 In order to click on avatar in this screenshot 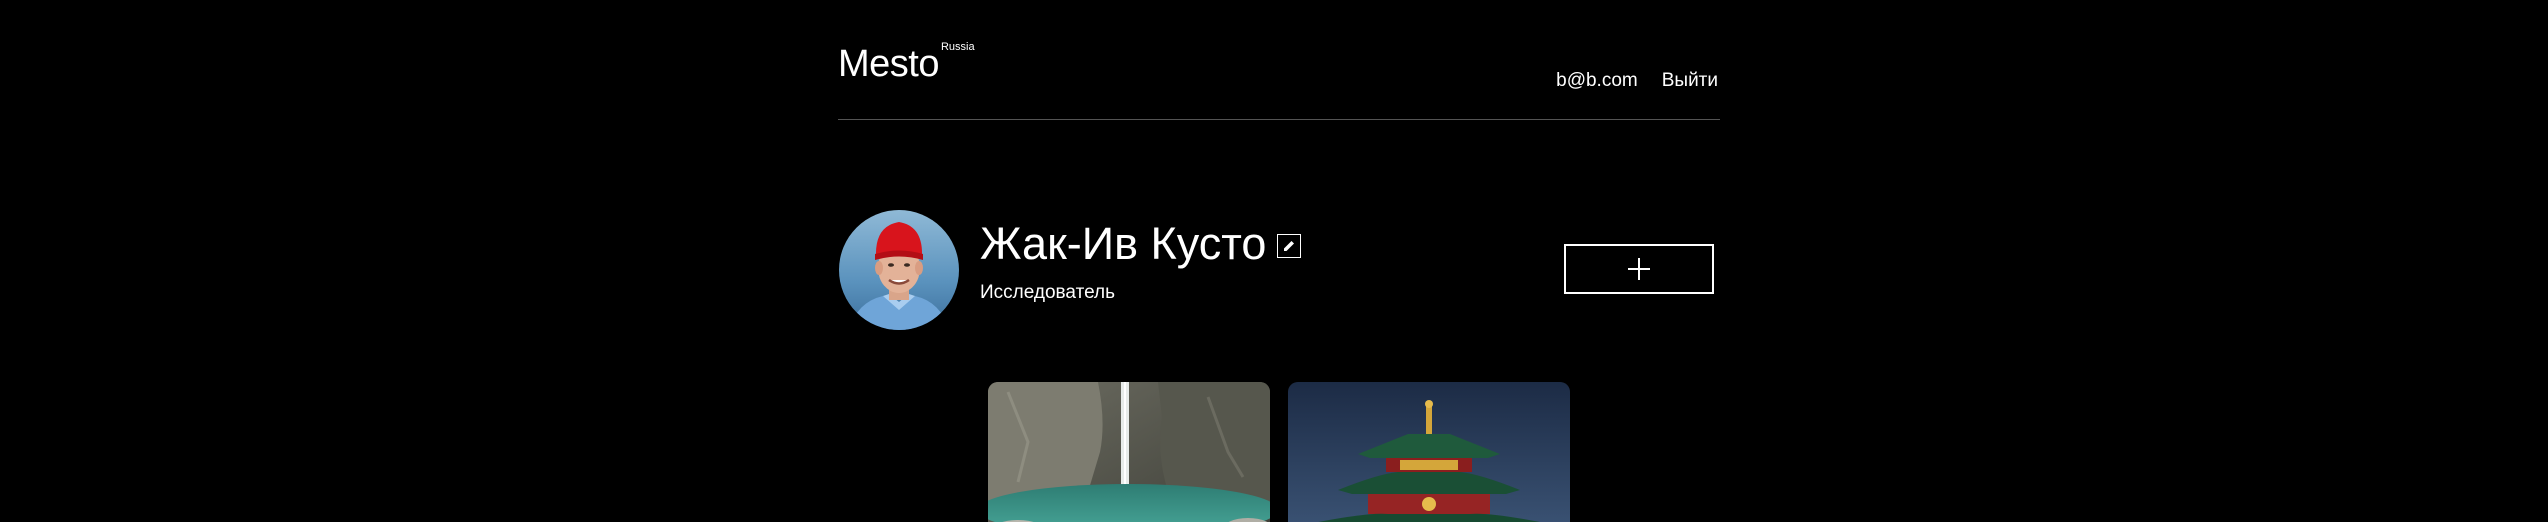, I will do `click(899, 270)`.